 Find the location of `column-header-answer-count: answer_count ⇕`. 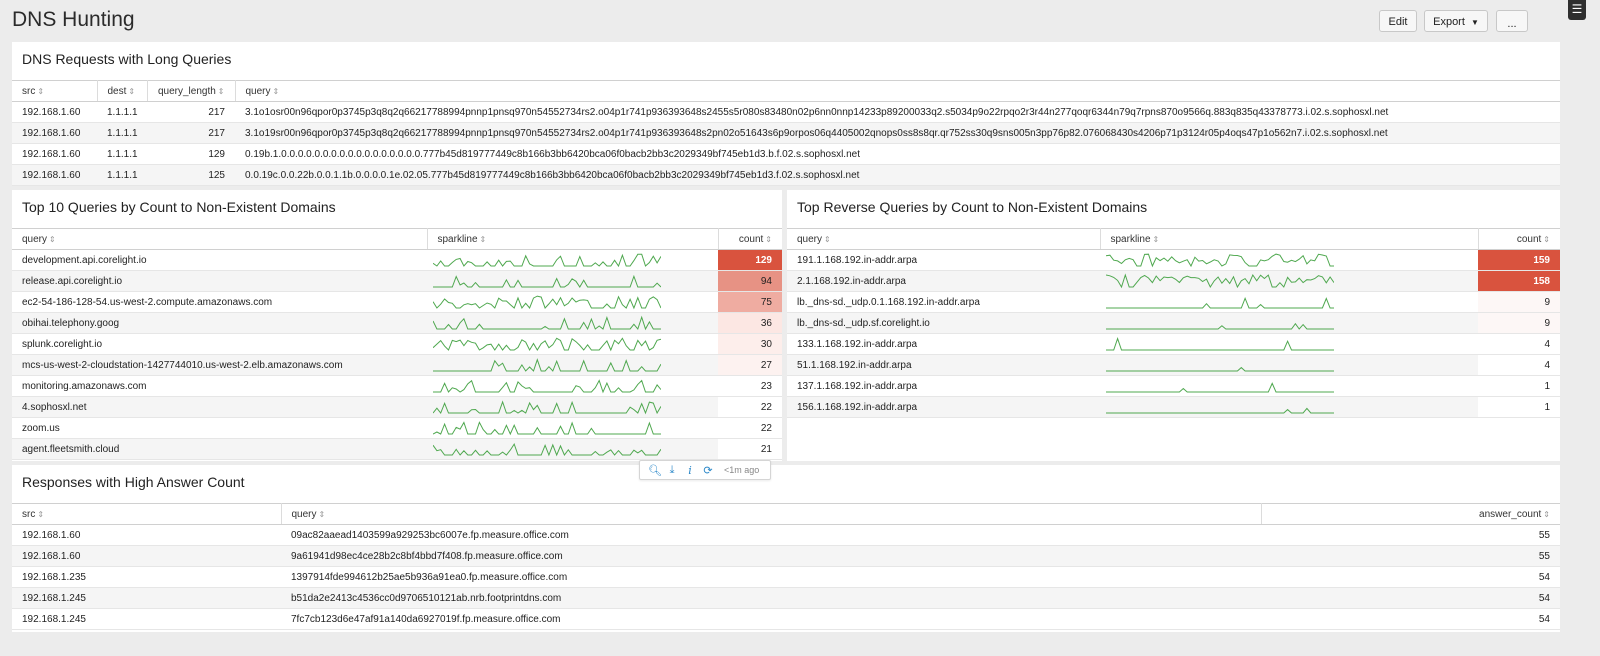

column-header-answer-count: answer_count ⇕ is located at coordinates (1410, 514).